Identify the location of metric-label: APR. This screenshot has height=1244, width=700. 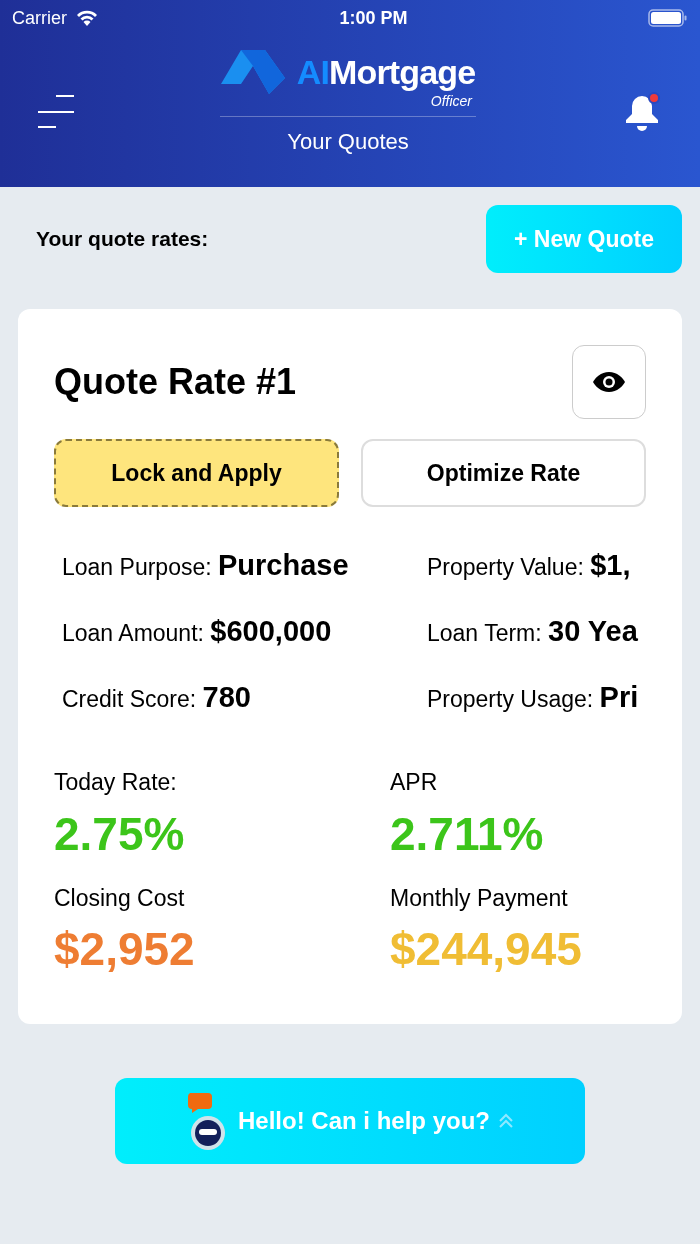
(414, 782).